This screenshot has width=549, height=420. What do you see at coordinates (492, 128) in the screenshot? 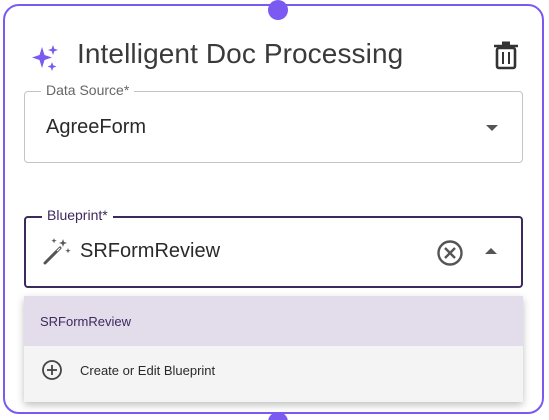
I see `chevron-down-icon` at bounding box center [492, 128].